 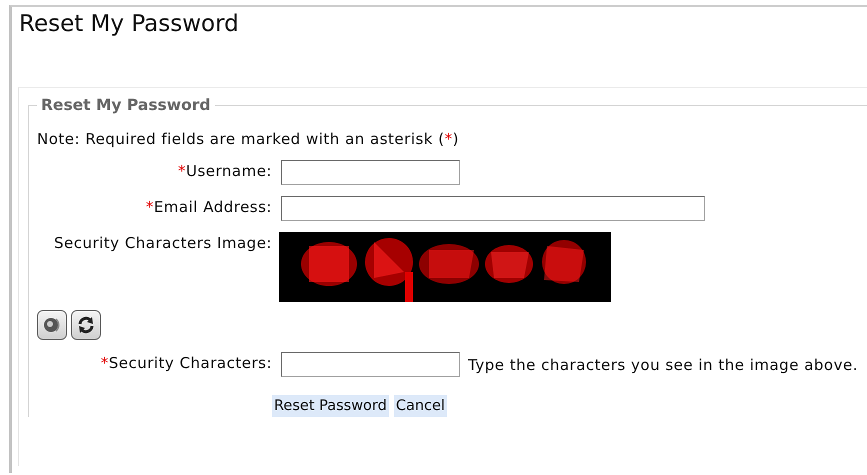 I want to click on field-label: *Email Address:, so click(x=208, y=206).